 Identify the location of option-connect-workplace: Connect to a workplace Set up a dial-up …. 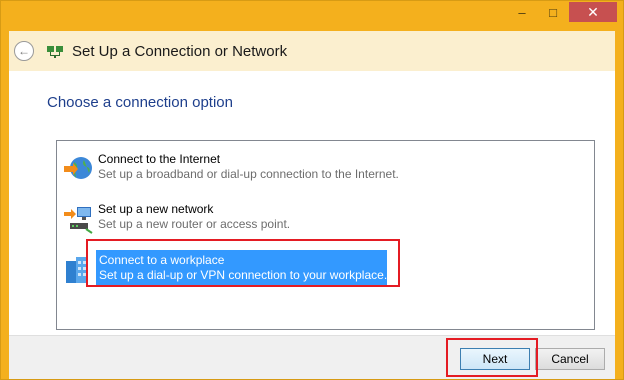
(325, 269).